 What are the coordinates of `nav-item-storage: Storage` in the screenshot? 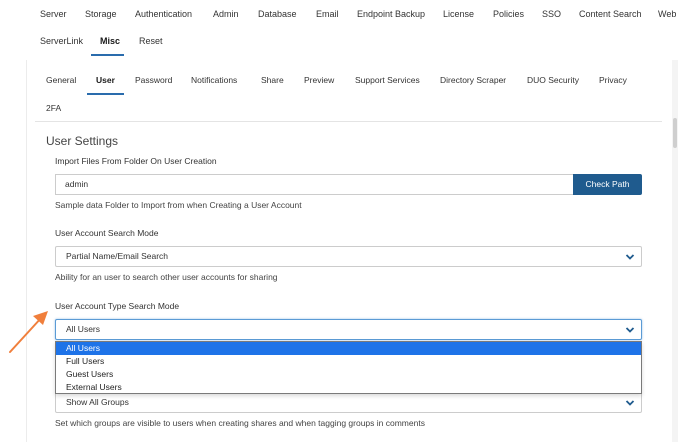 It's located at (101, 14).